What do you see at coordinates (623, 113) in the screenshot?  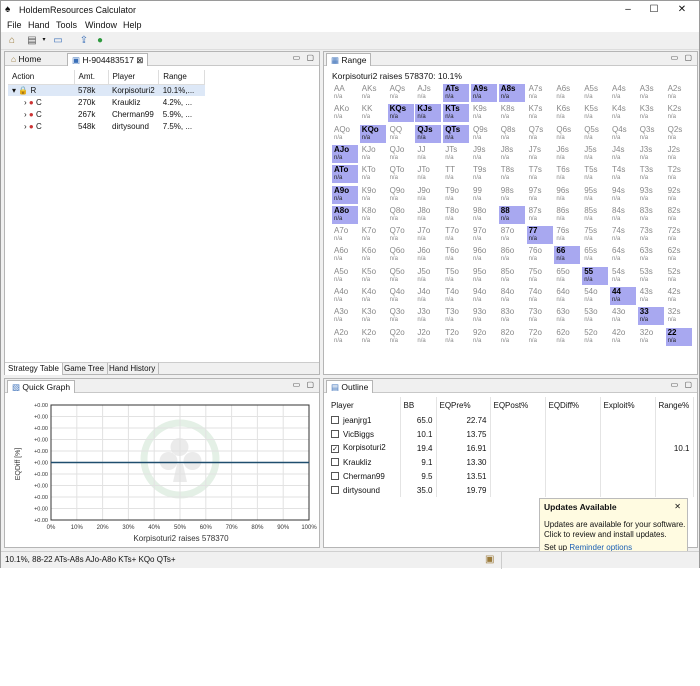 I see `range-cell-K4s: K4s n/a` at bounding box center [623, 113].